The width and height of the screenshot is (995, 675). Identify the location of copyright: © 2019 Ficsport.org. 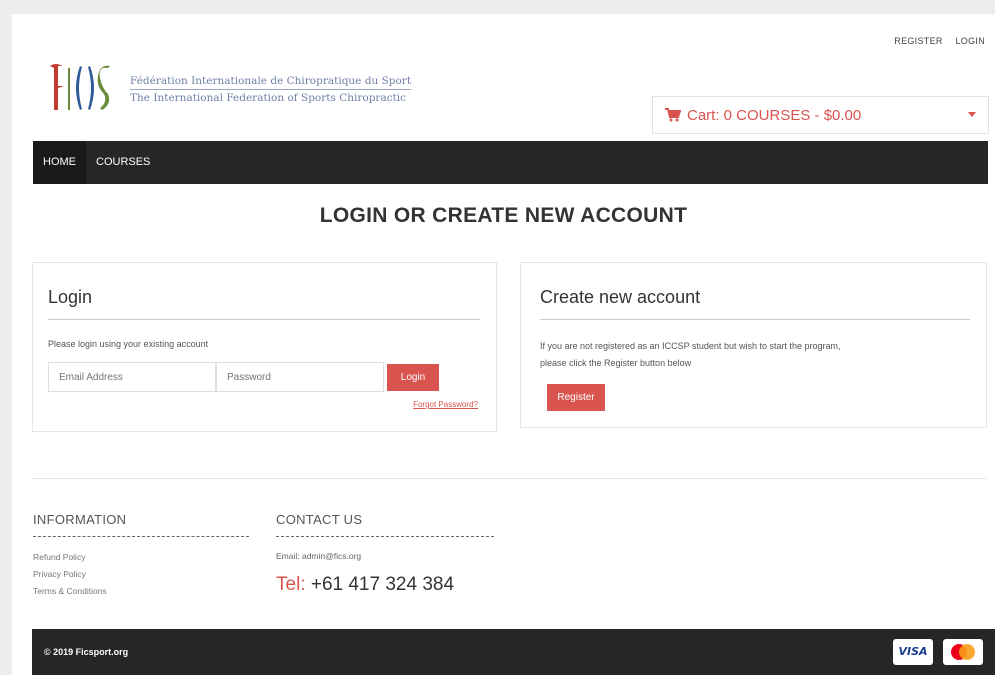
(86, 652).